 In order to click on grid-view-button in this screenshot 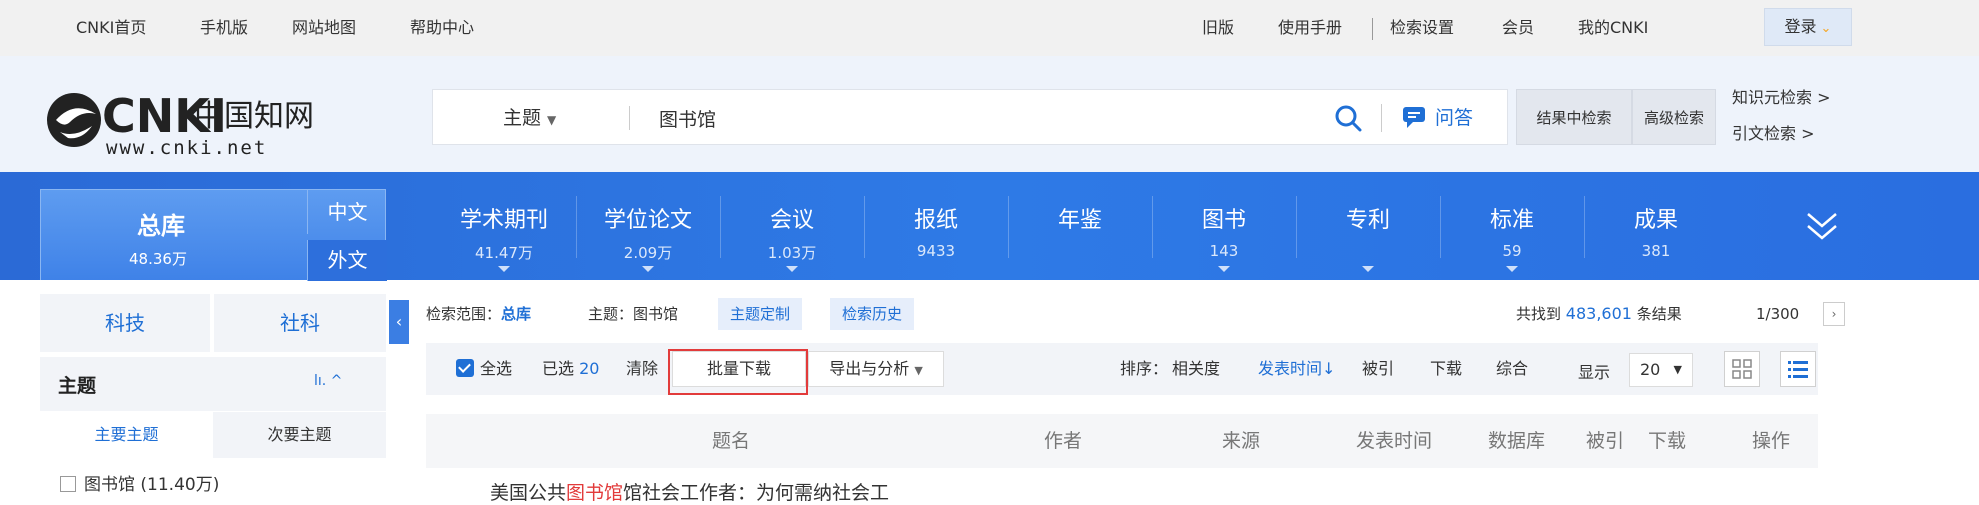, I will do `click(1742, 369)`.